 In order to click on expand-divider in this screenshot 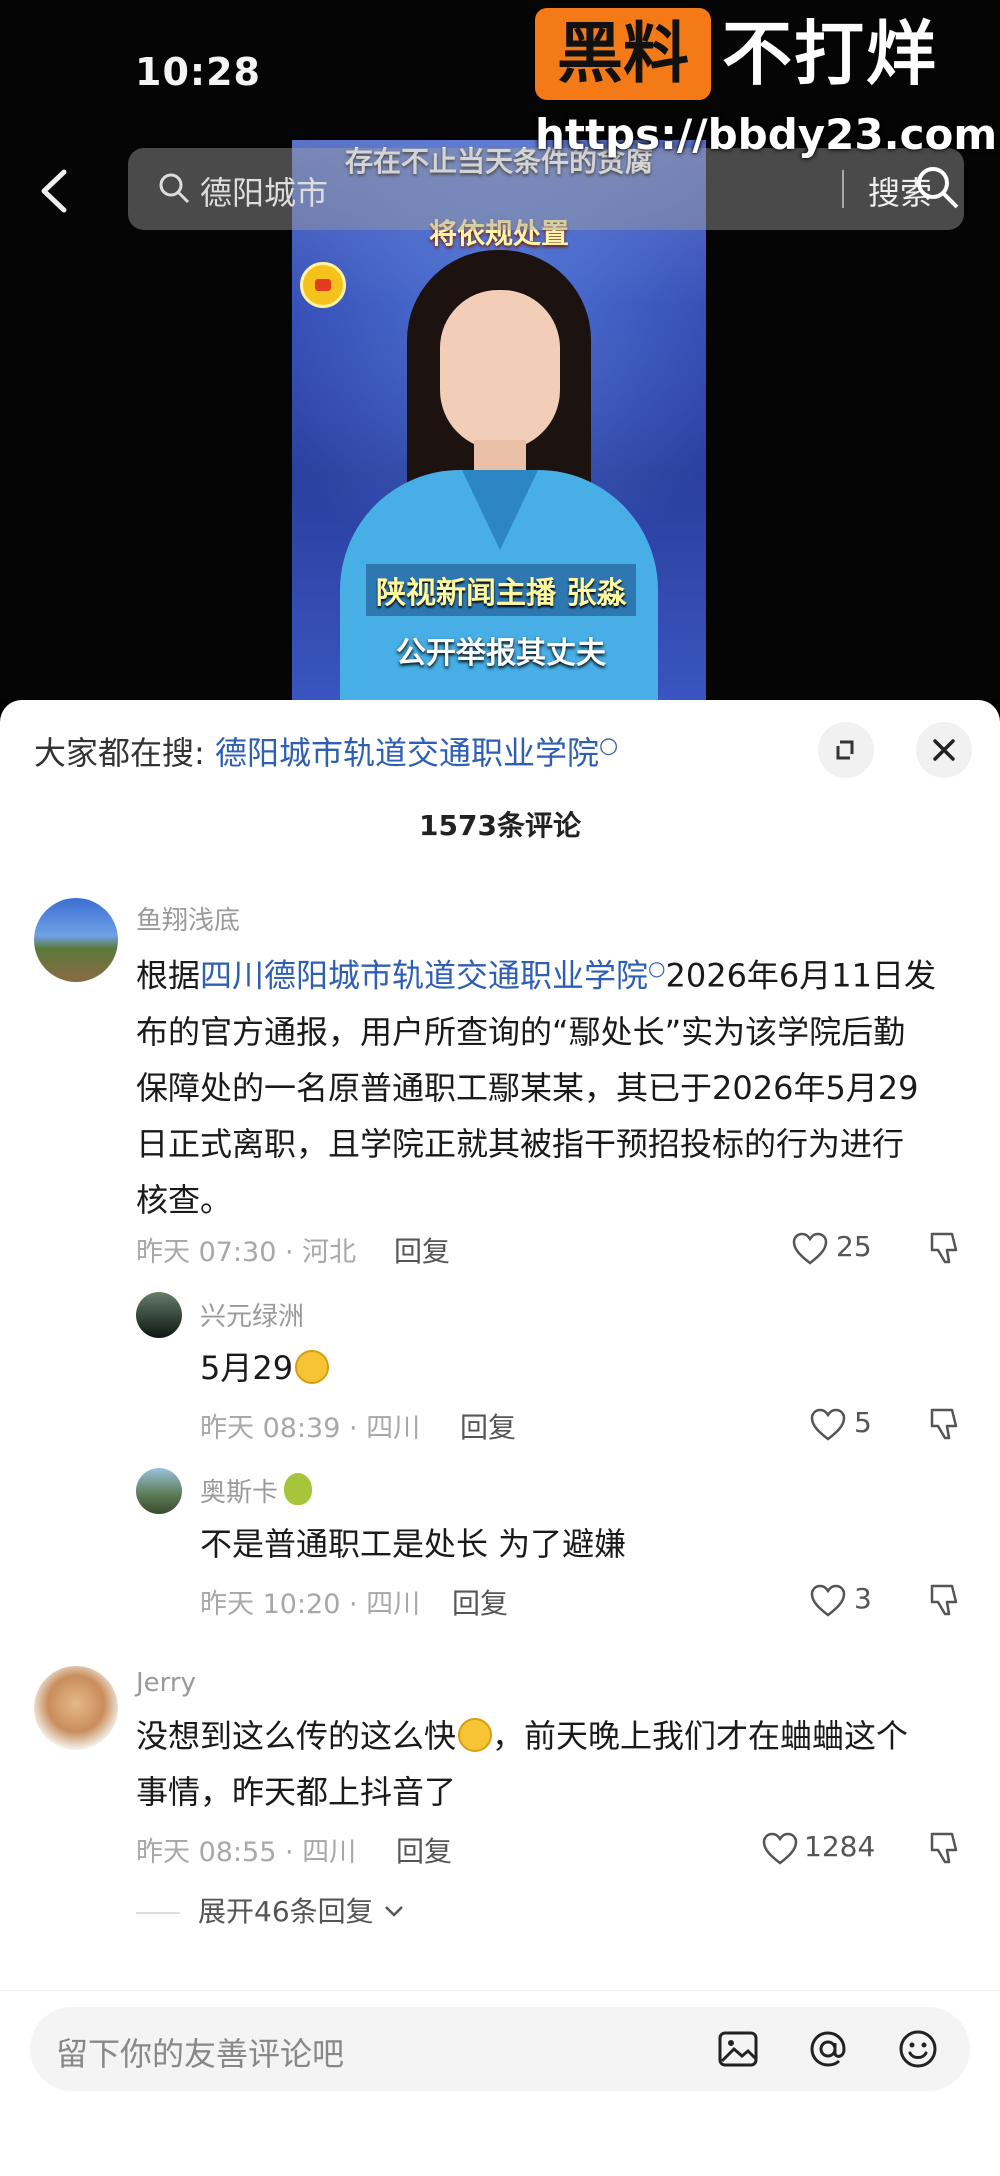, I will do `click(158, 1913)`.